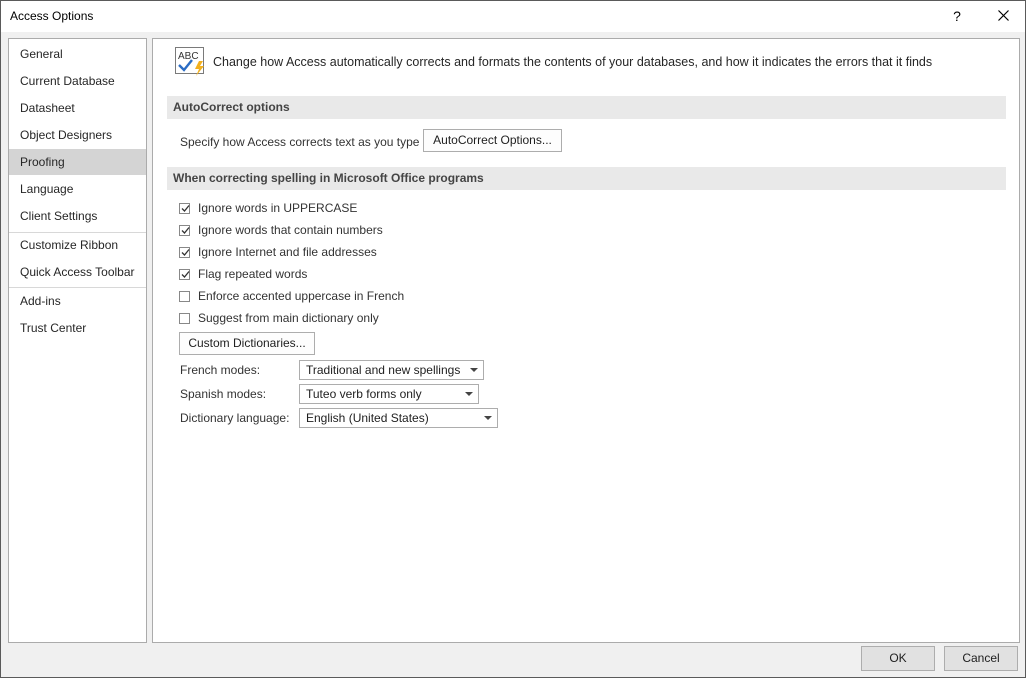 Image resolution: width=1026 pixels, height=678 pixels. Describe the element at coordinates (77, 81) in the screenshot. I see `sidebar-item-current-database: Current Database` at that location.